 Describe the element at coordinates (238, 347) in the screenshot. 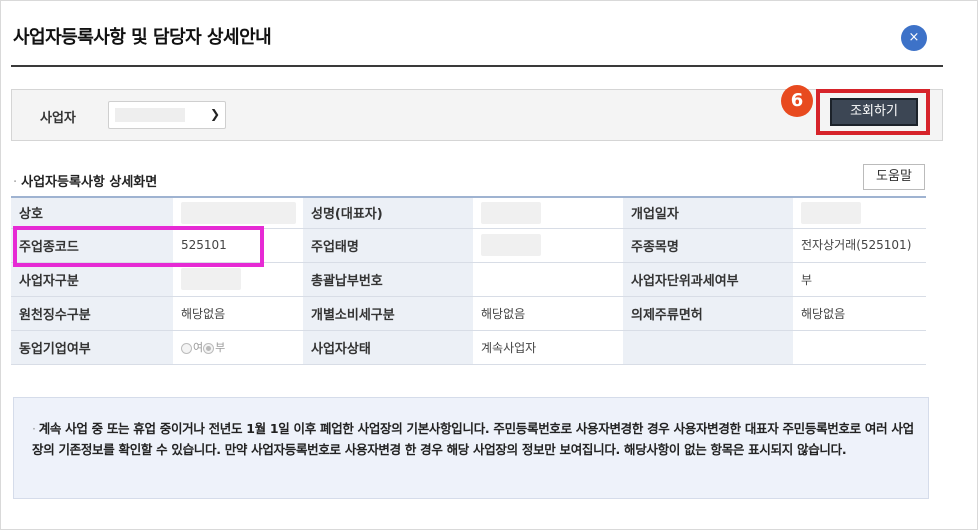

I see `value-partnership: 여부` at that location.